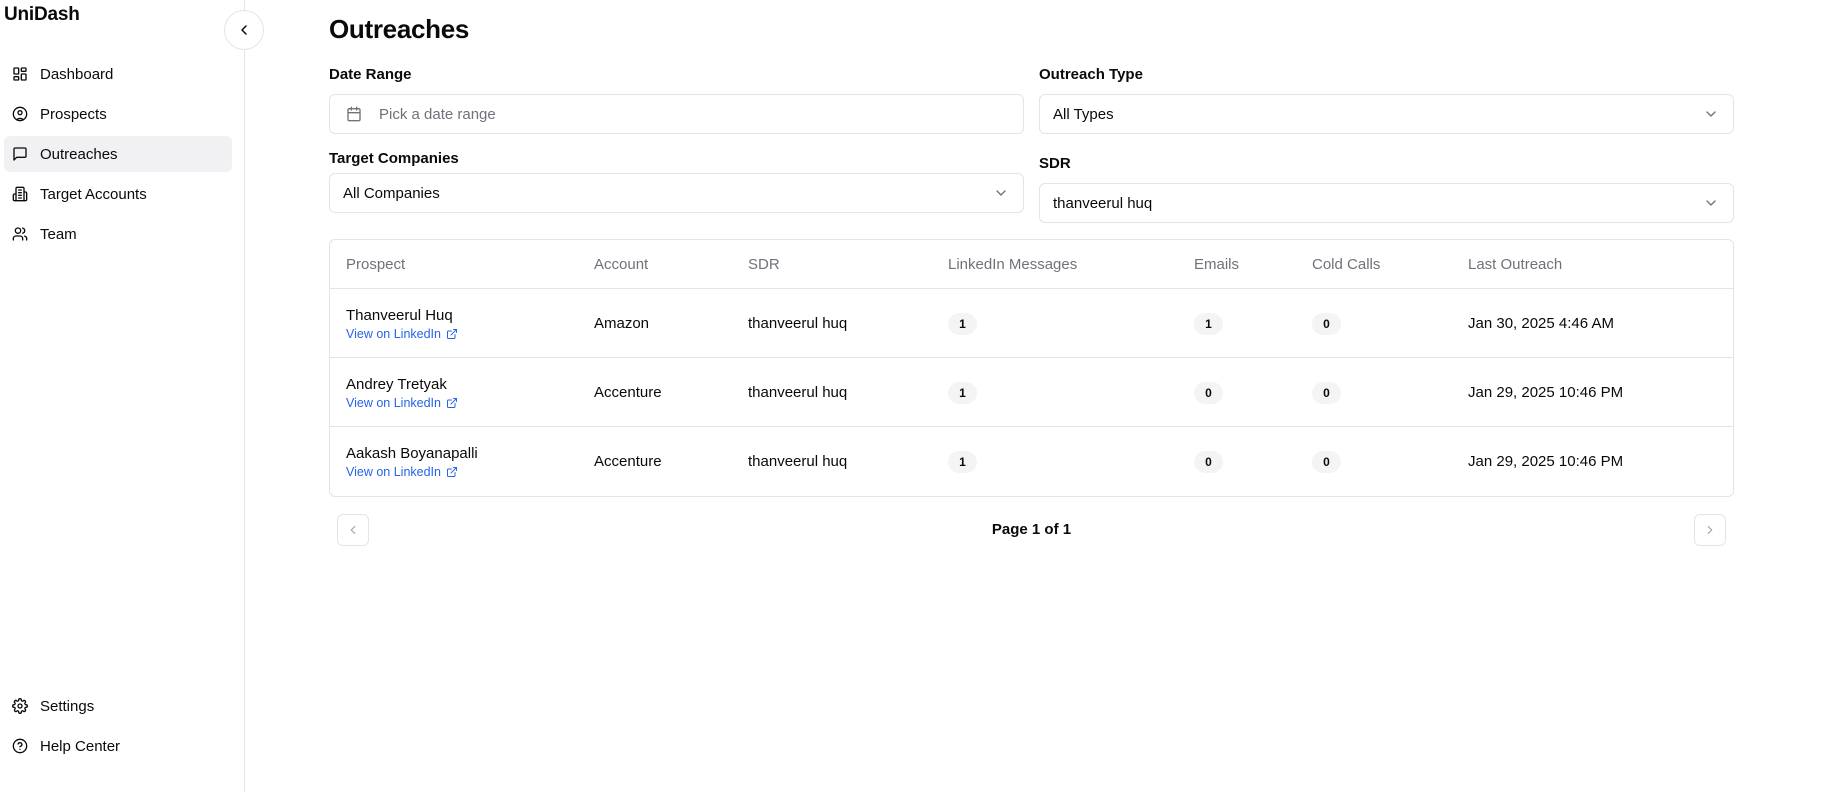  Describe the element at coordinates (118, 114) in the screenshot. I see `sidebar-item-prospects: Prospects` at that location.